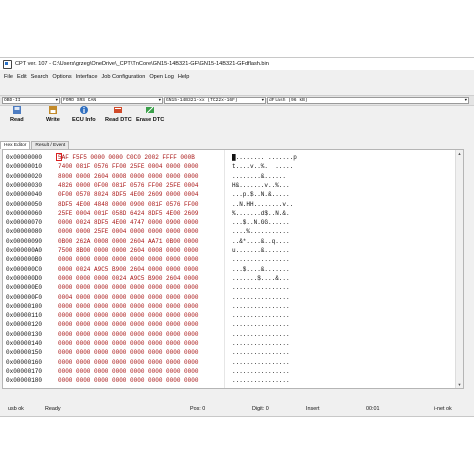 Image resolution: width=474 pixels, height=474 pixels. I want to click on menu-edit: Edit, so click(22, 77).